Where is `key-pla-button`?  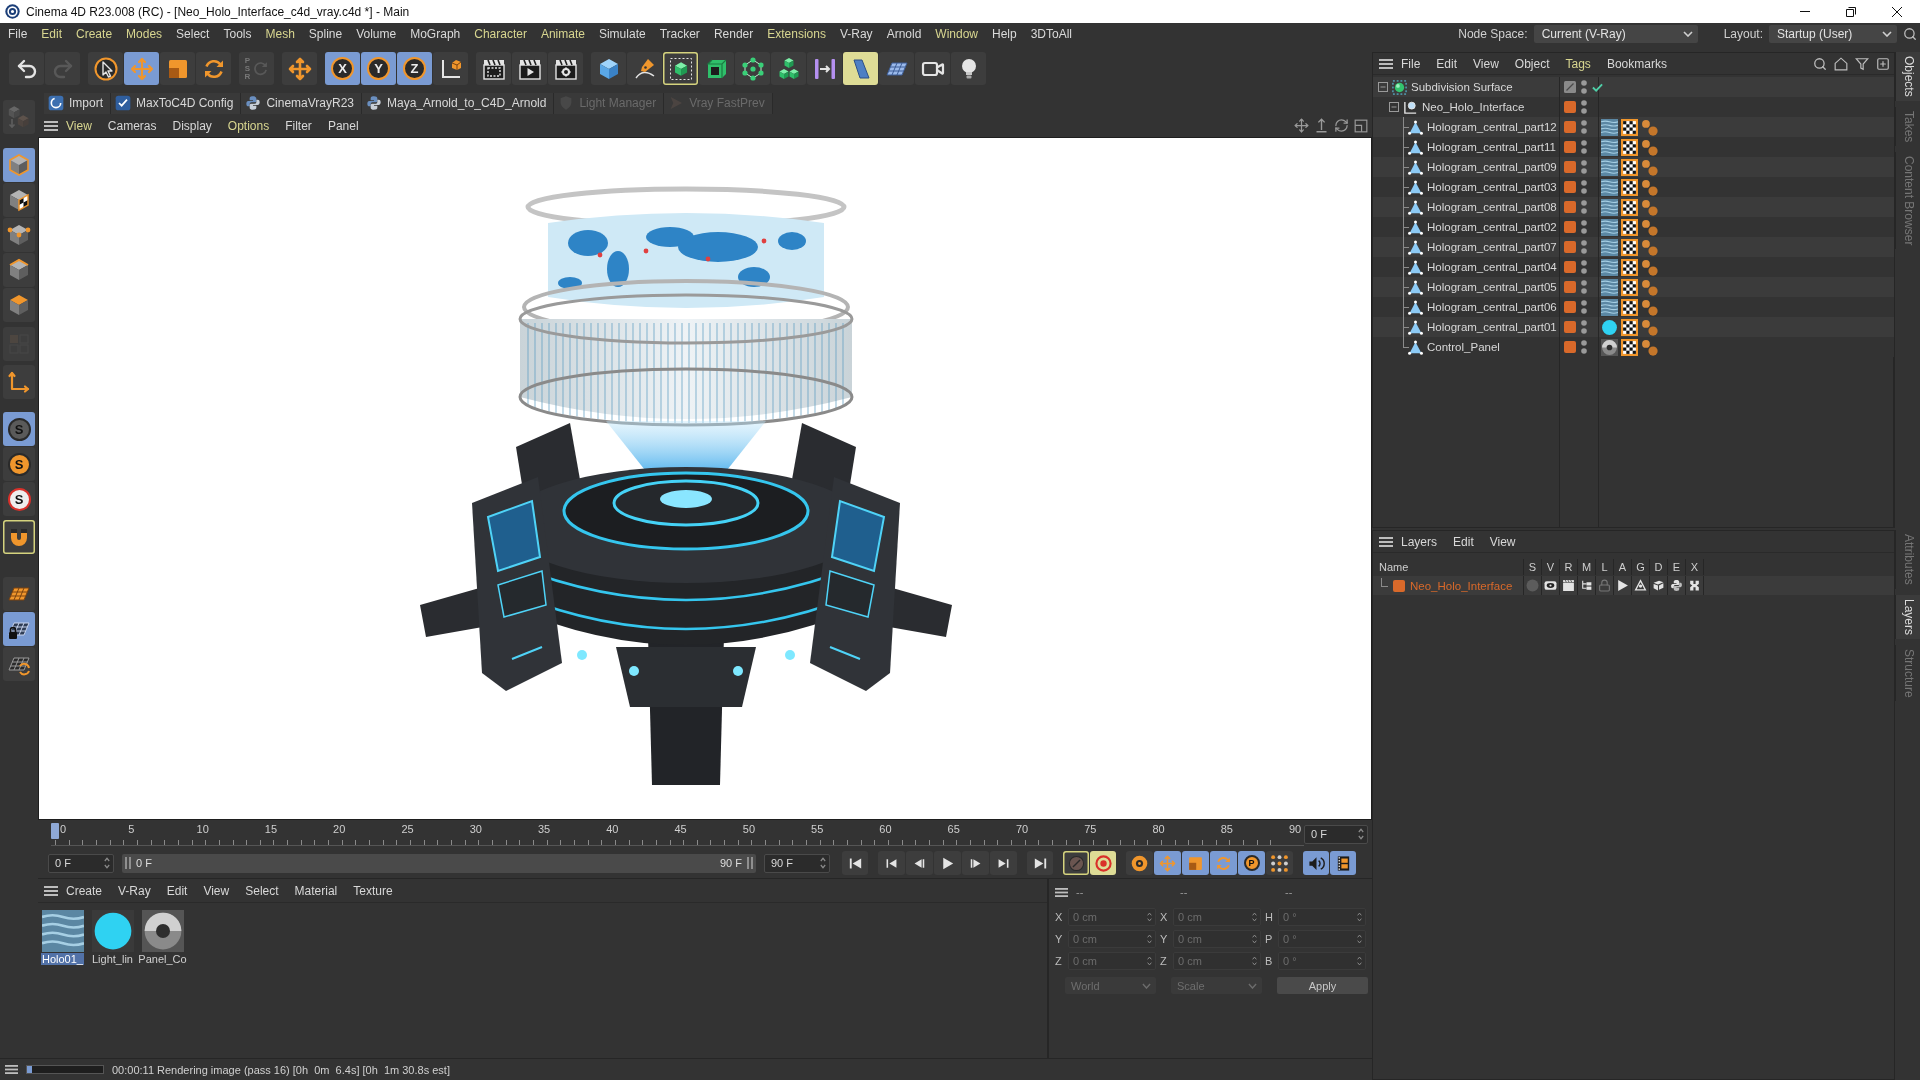 key-pla-button is located at coordinates (1279, 863).